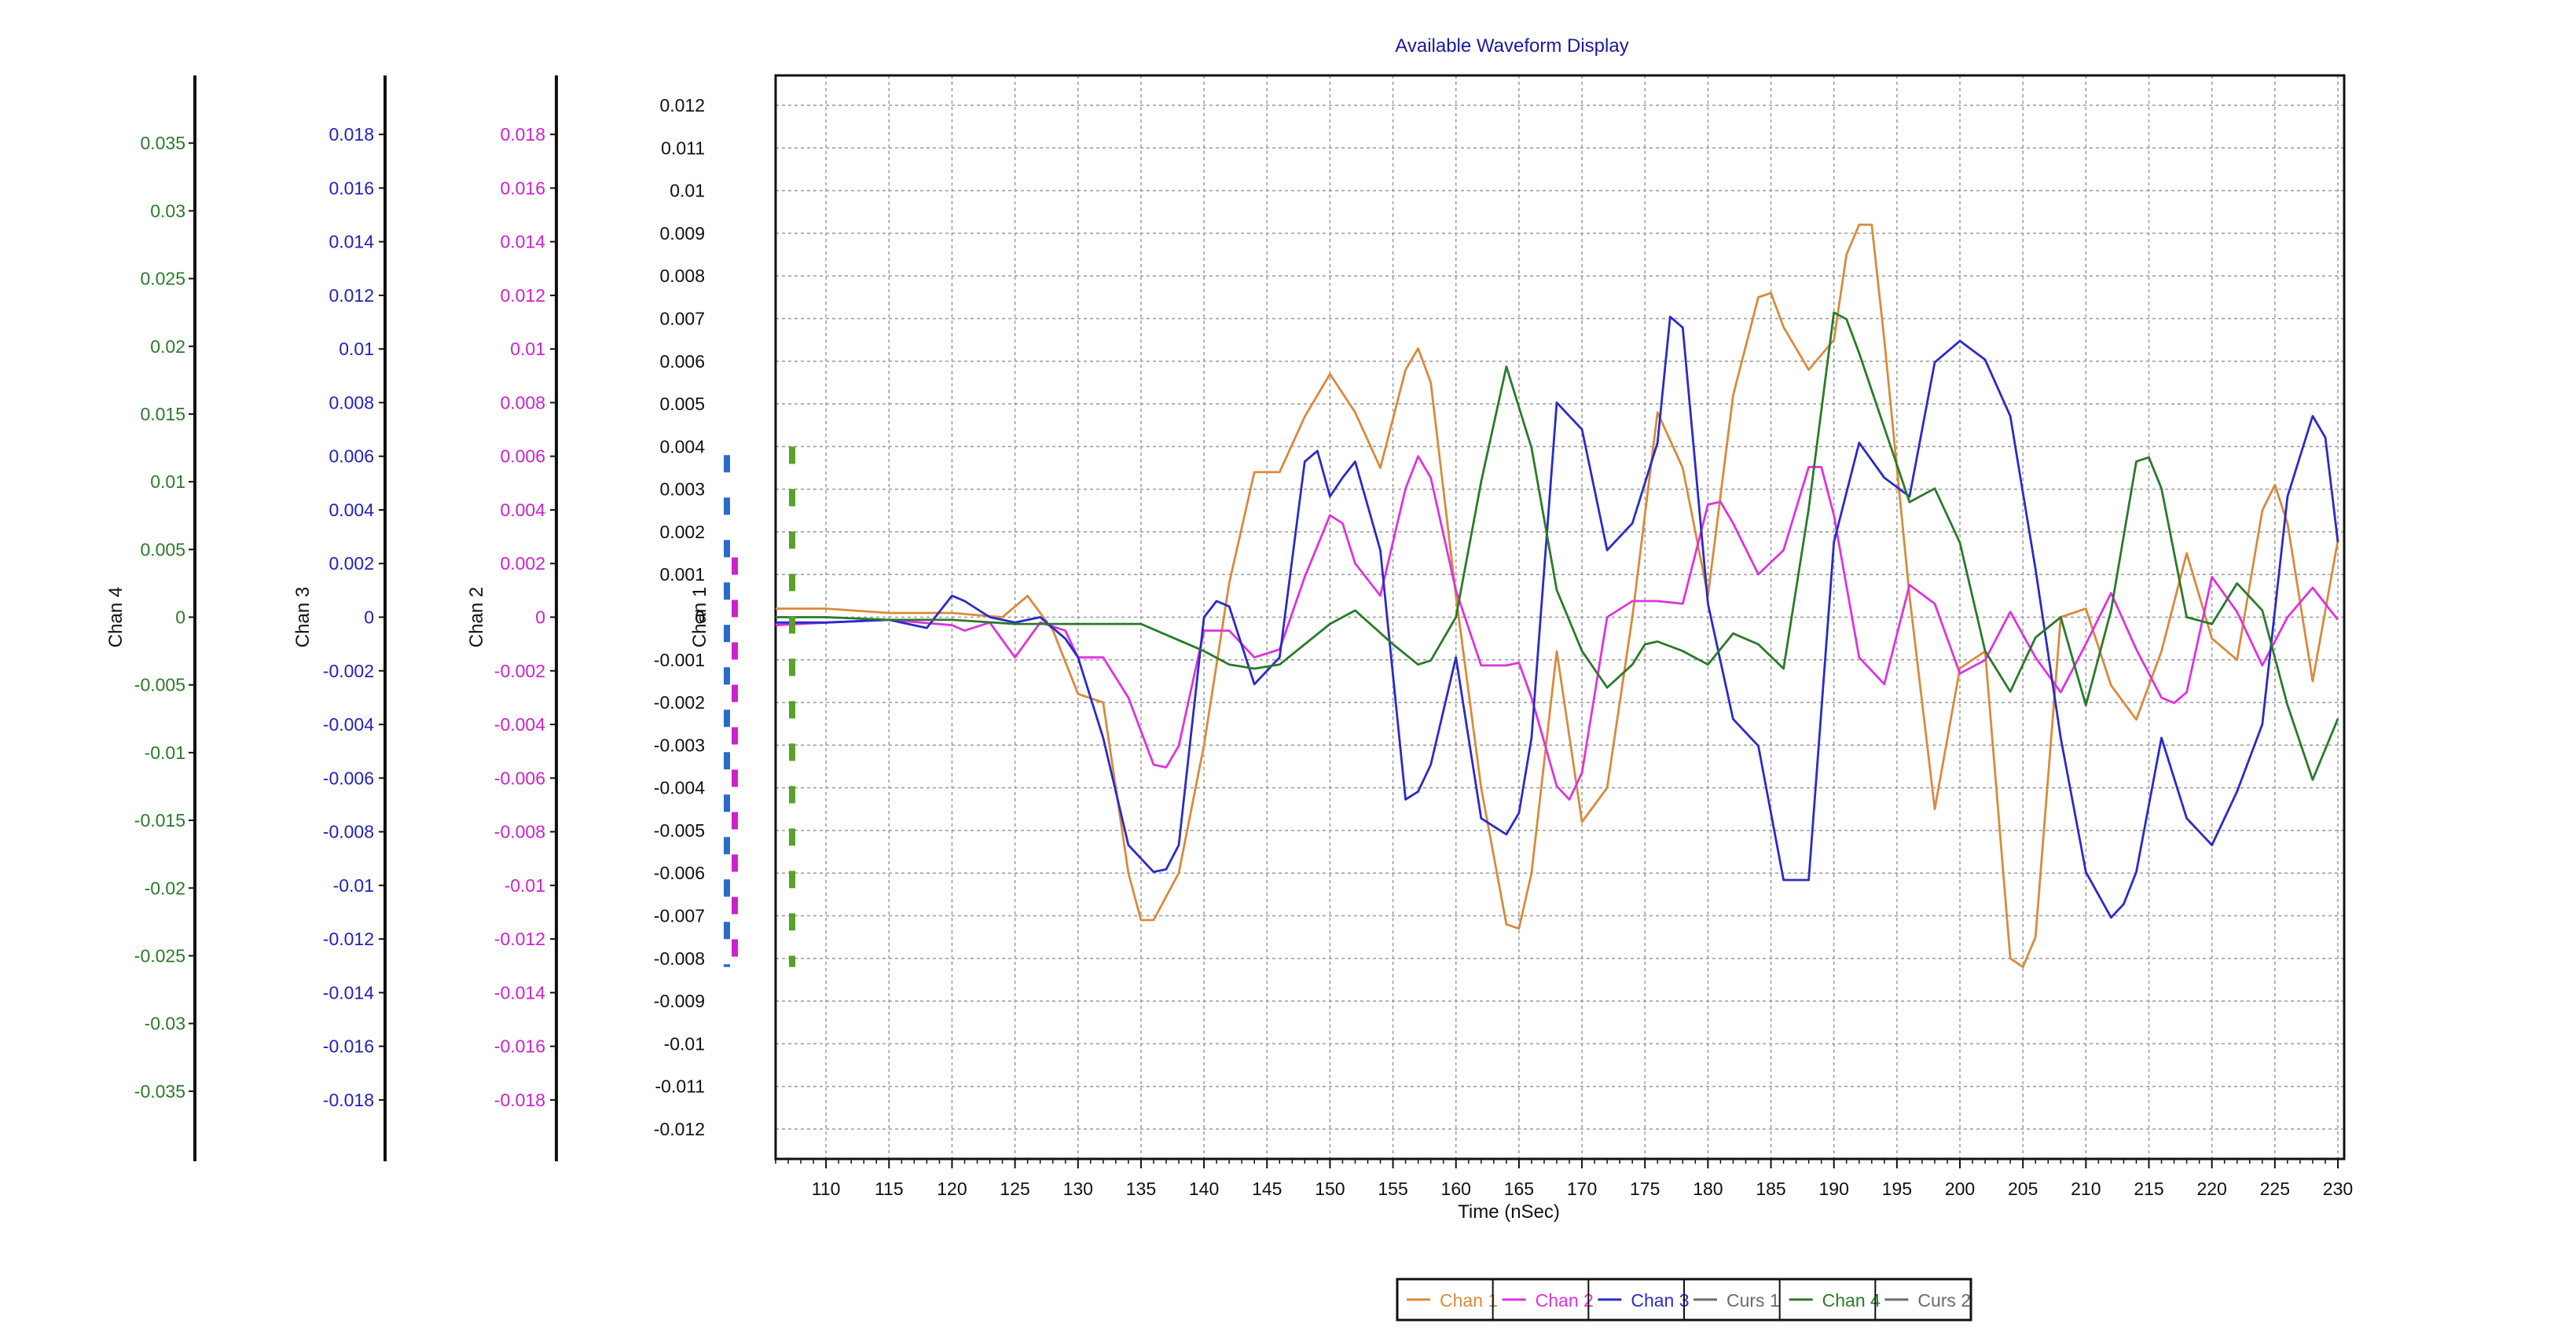  Describe the element at coordinates (351, 563) in the screenshot. I see `chan3-tick-label: 0.002` at that location.